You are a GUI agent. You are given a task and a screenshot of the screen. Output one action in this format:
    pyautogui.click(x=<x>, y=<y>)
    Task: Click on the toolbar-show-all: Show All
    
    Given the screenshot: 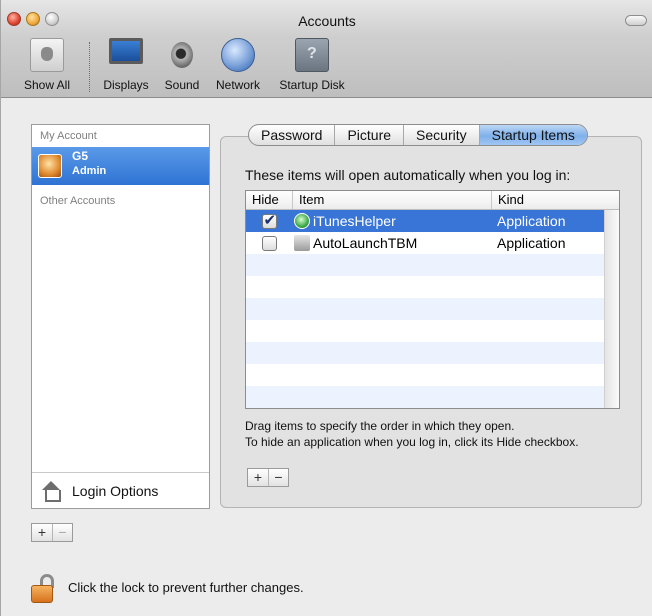 What is the action you would take?
    pyautogui.click(x=47, y=65)
    